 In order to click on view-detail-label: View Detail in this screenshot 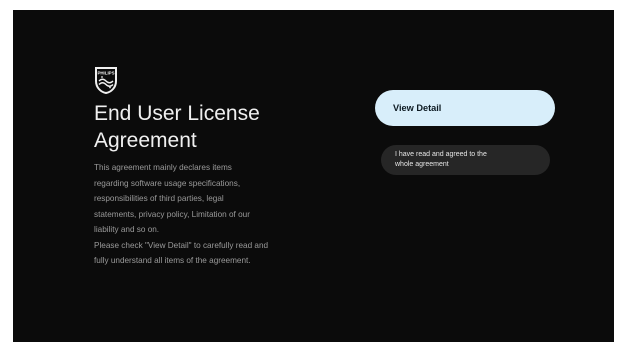, I will do `click(417, 108)`.